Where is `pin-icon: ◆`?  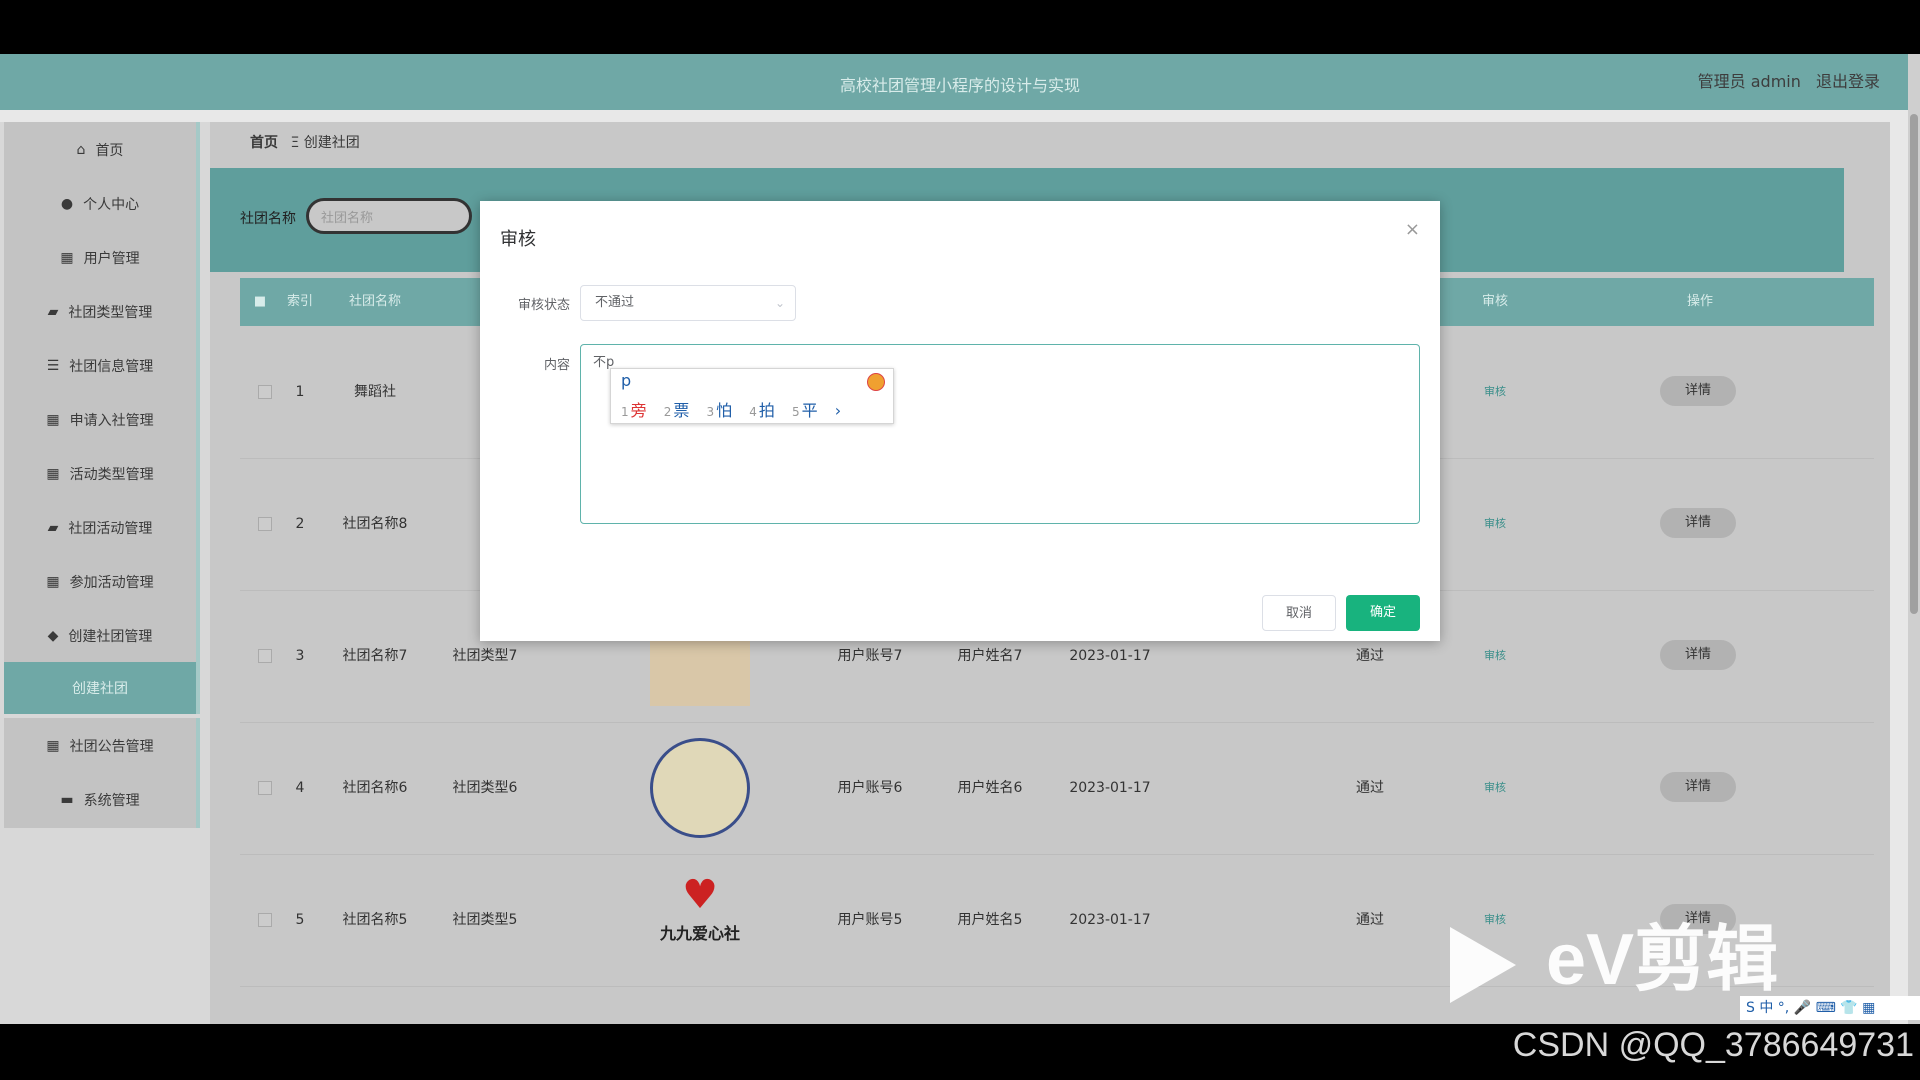 pin-icon: ◆ is located at coordinates (53, 636).